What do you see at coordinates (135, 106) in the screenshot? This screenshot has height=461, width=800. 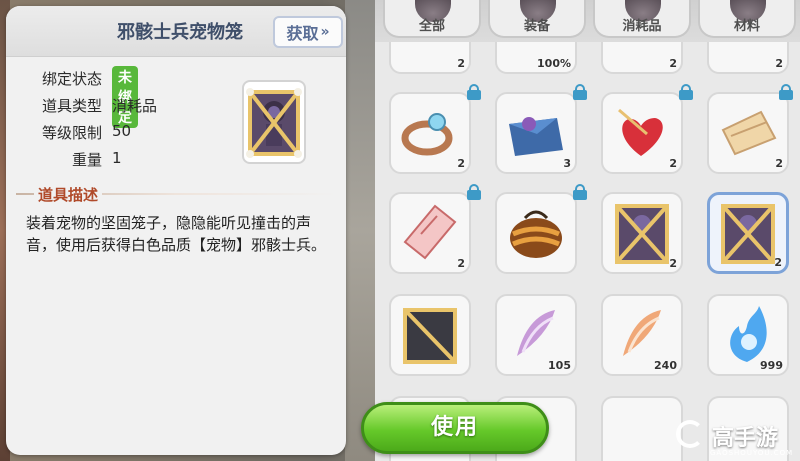 I see `property-value: 消耗品` at bounding box center [135, 106].